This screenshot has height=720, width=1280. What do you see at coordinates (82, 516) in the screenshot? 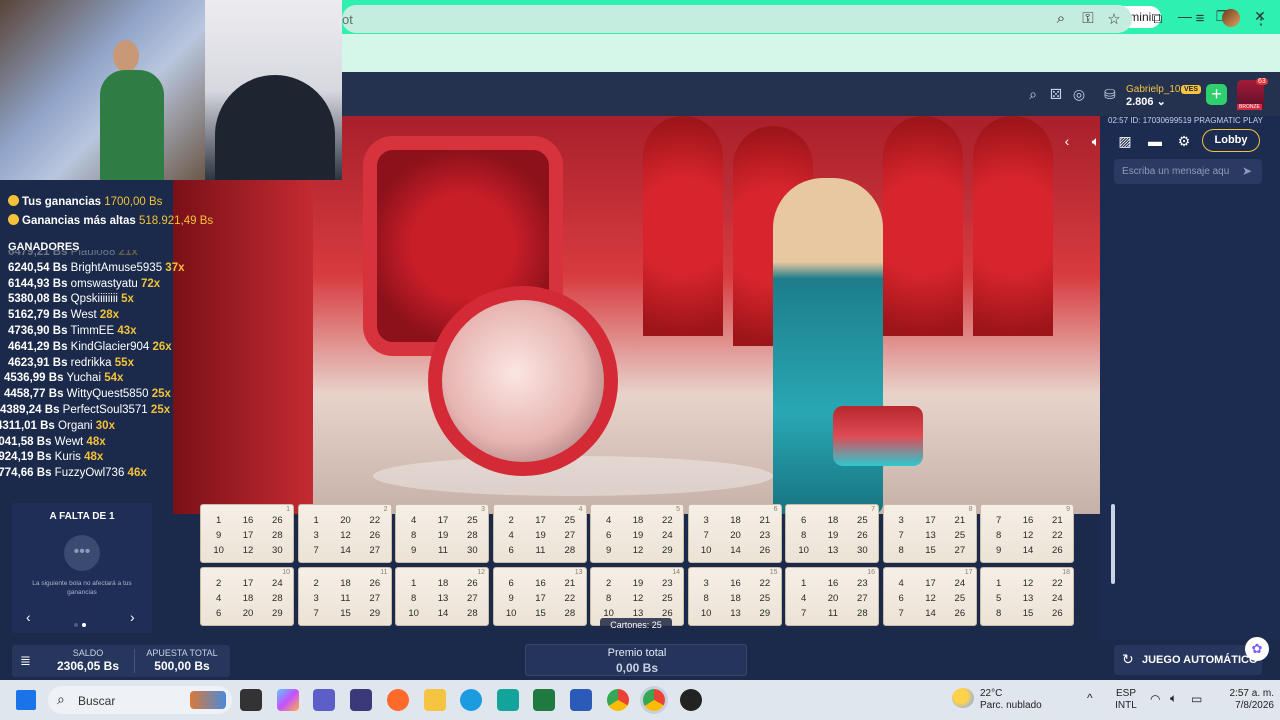
I see `one-to-go-title: A FALTA DE 1` at bounding box center [82, 516].